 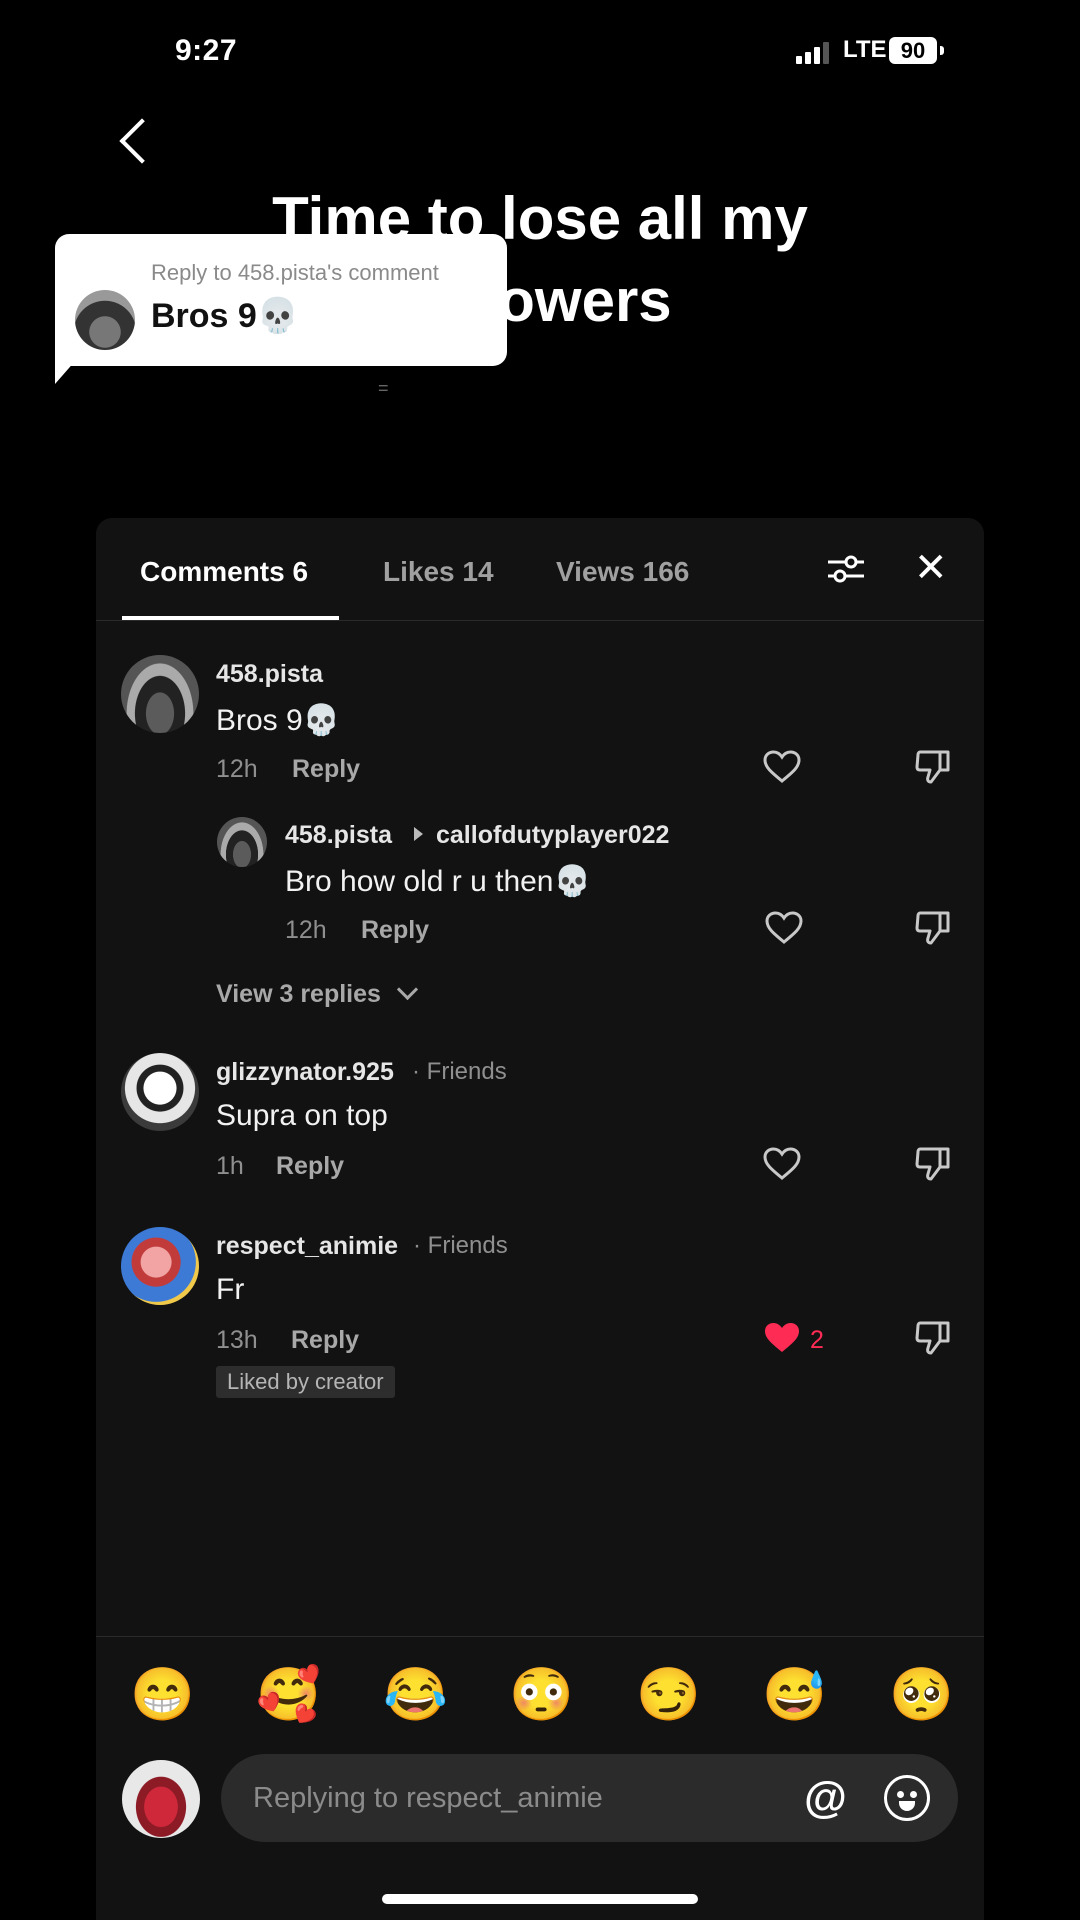 What do you see at coordinates (69, 368) in the screenshot?
I see `reply-sticker-tail` at bounding box center [69, 368].